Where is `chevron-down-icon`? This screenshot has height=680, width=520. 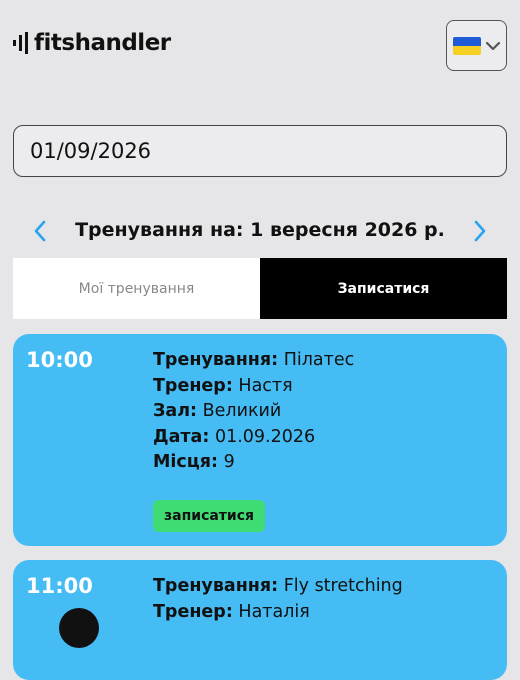
chevron-down-icon is located at coordinates (492, 45).